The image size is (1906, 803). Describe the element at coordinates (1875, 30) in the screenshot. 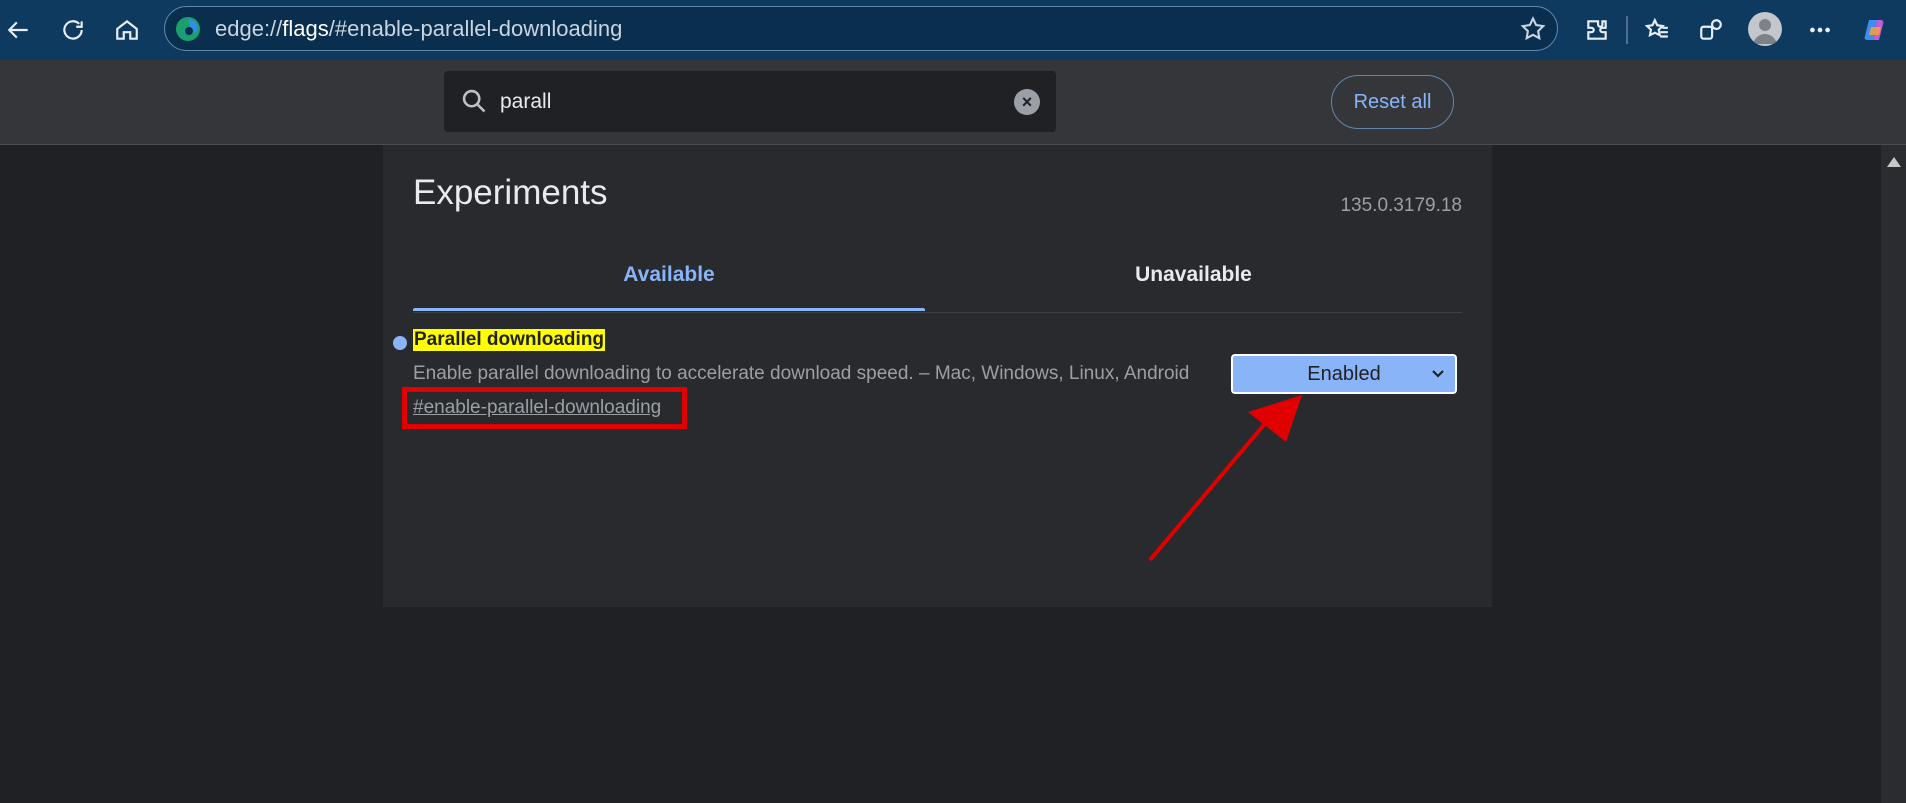

I see `copilot-icon` at that location.